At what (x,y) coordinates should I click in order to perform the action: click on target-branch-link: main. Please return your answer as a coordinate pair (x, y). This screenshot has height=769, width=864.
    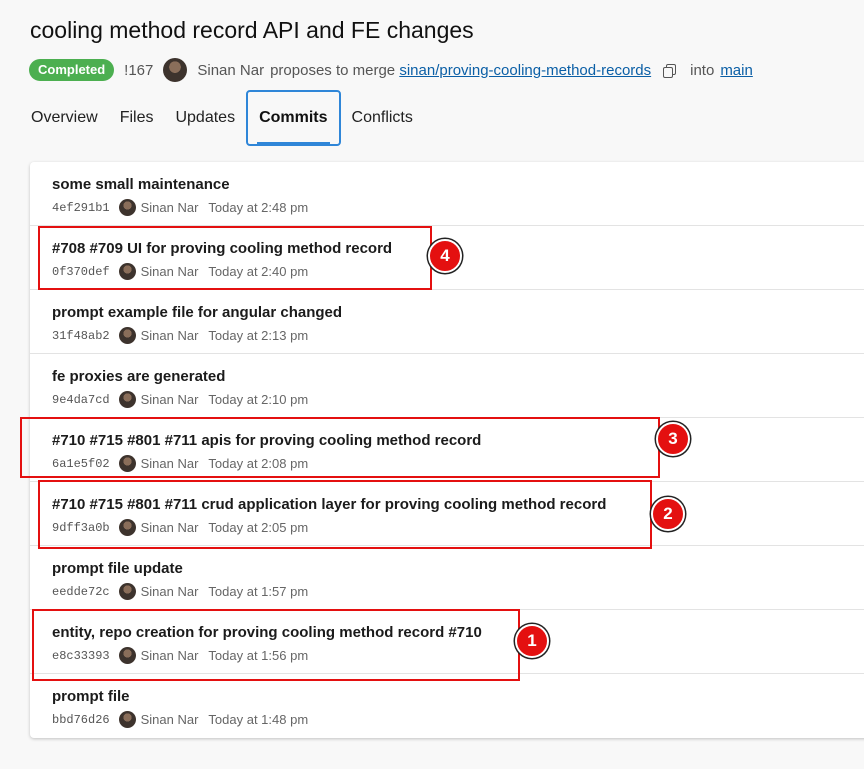
    Looking at the image, I should click on (736, 70).